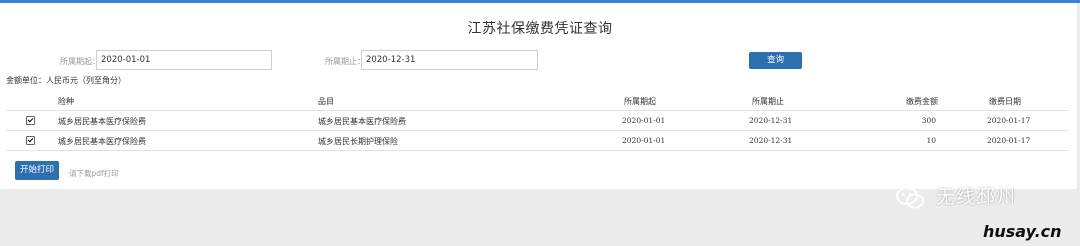 The width and height of the screenshot is (1080, 246). Describe the element at coordinates (358, 141) in the screenshot. I see `cell-item: 城乡居民长期护理保险` at that location.